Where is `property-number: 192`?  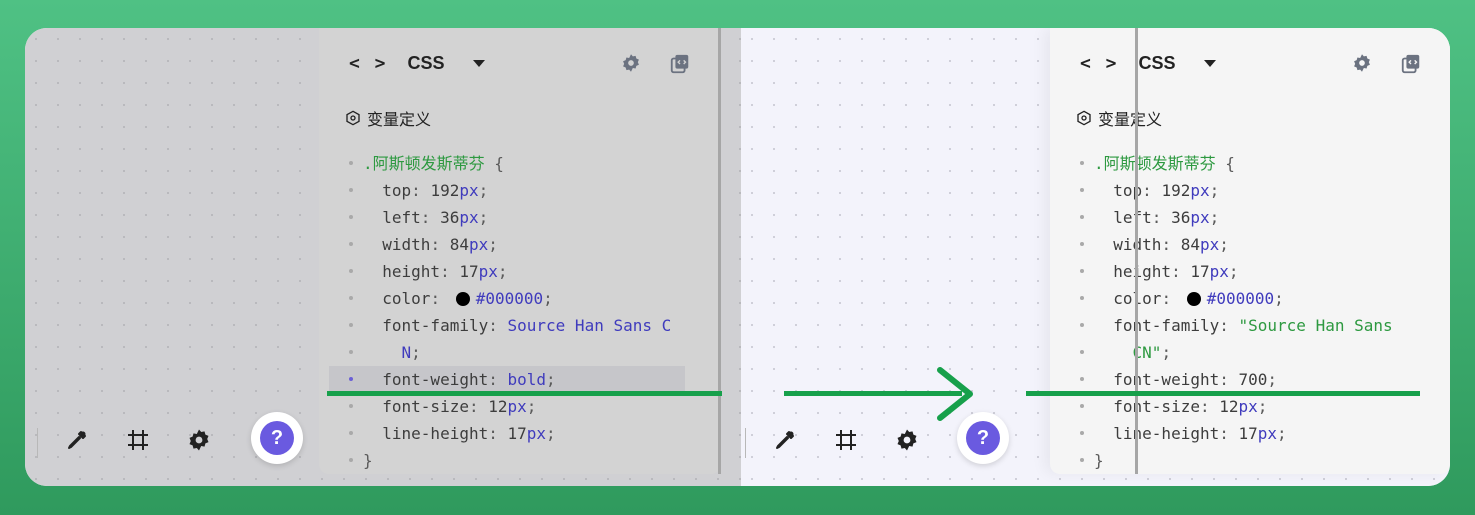 property-number: 192 is located at coordinates (445, 190).